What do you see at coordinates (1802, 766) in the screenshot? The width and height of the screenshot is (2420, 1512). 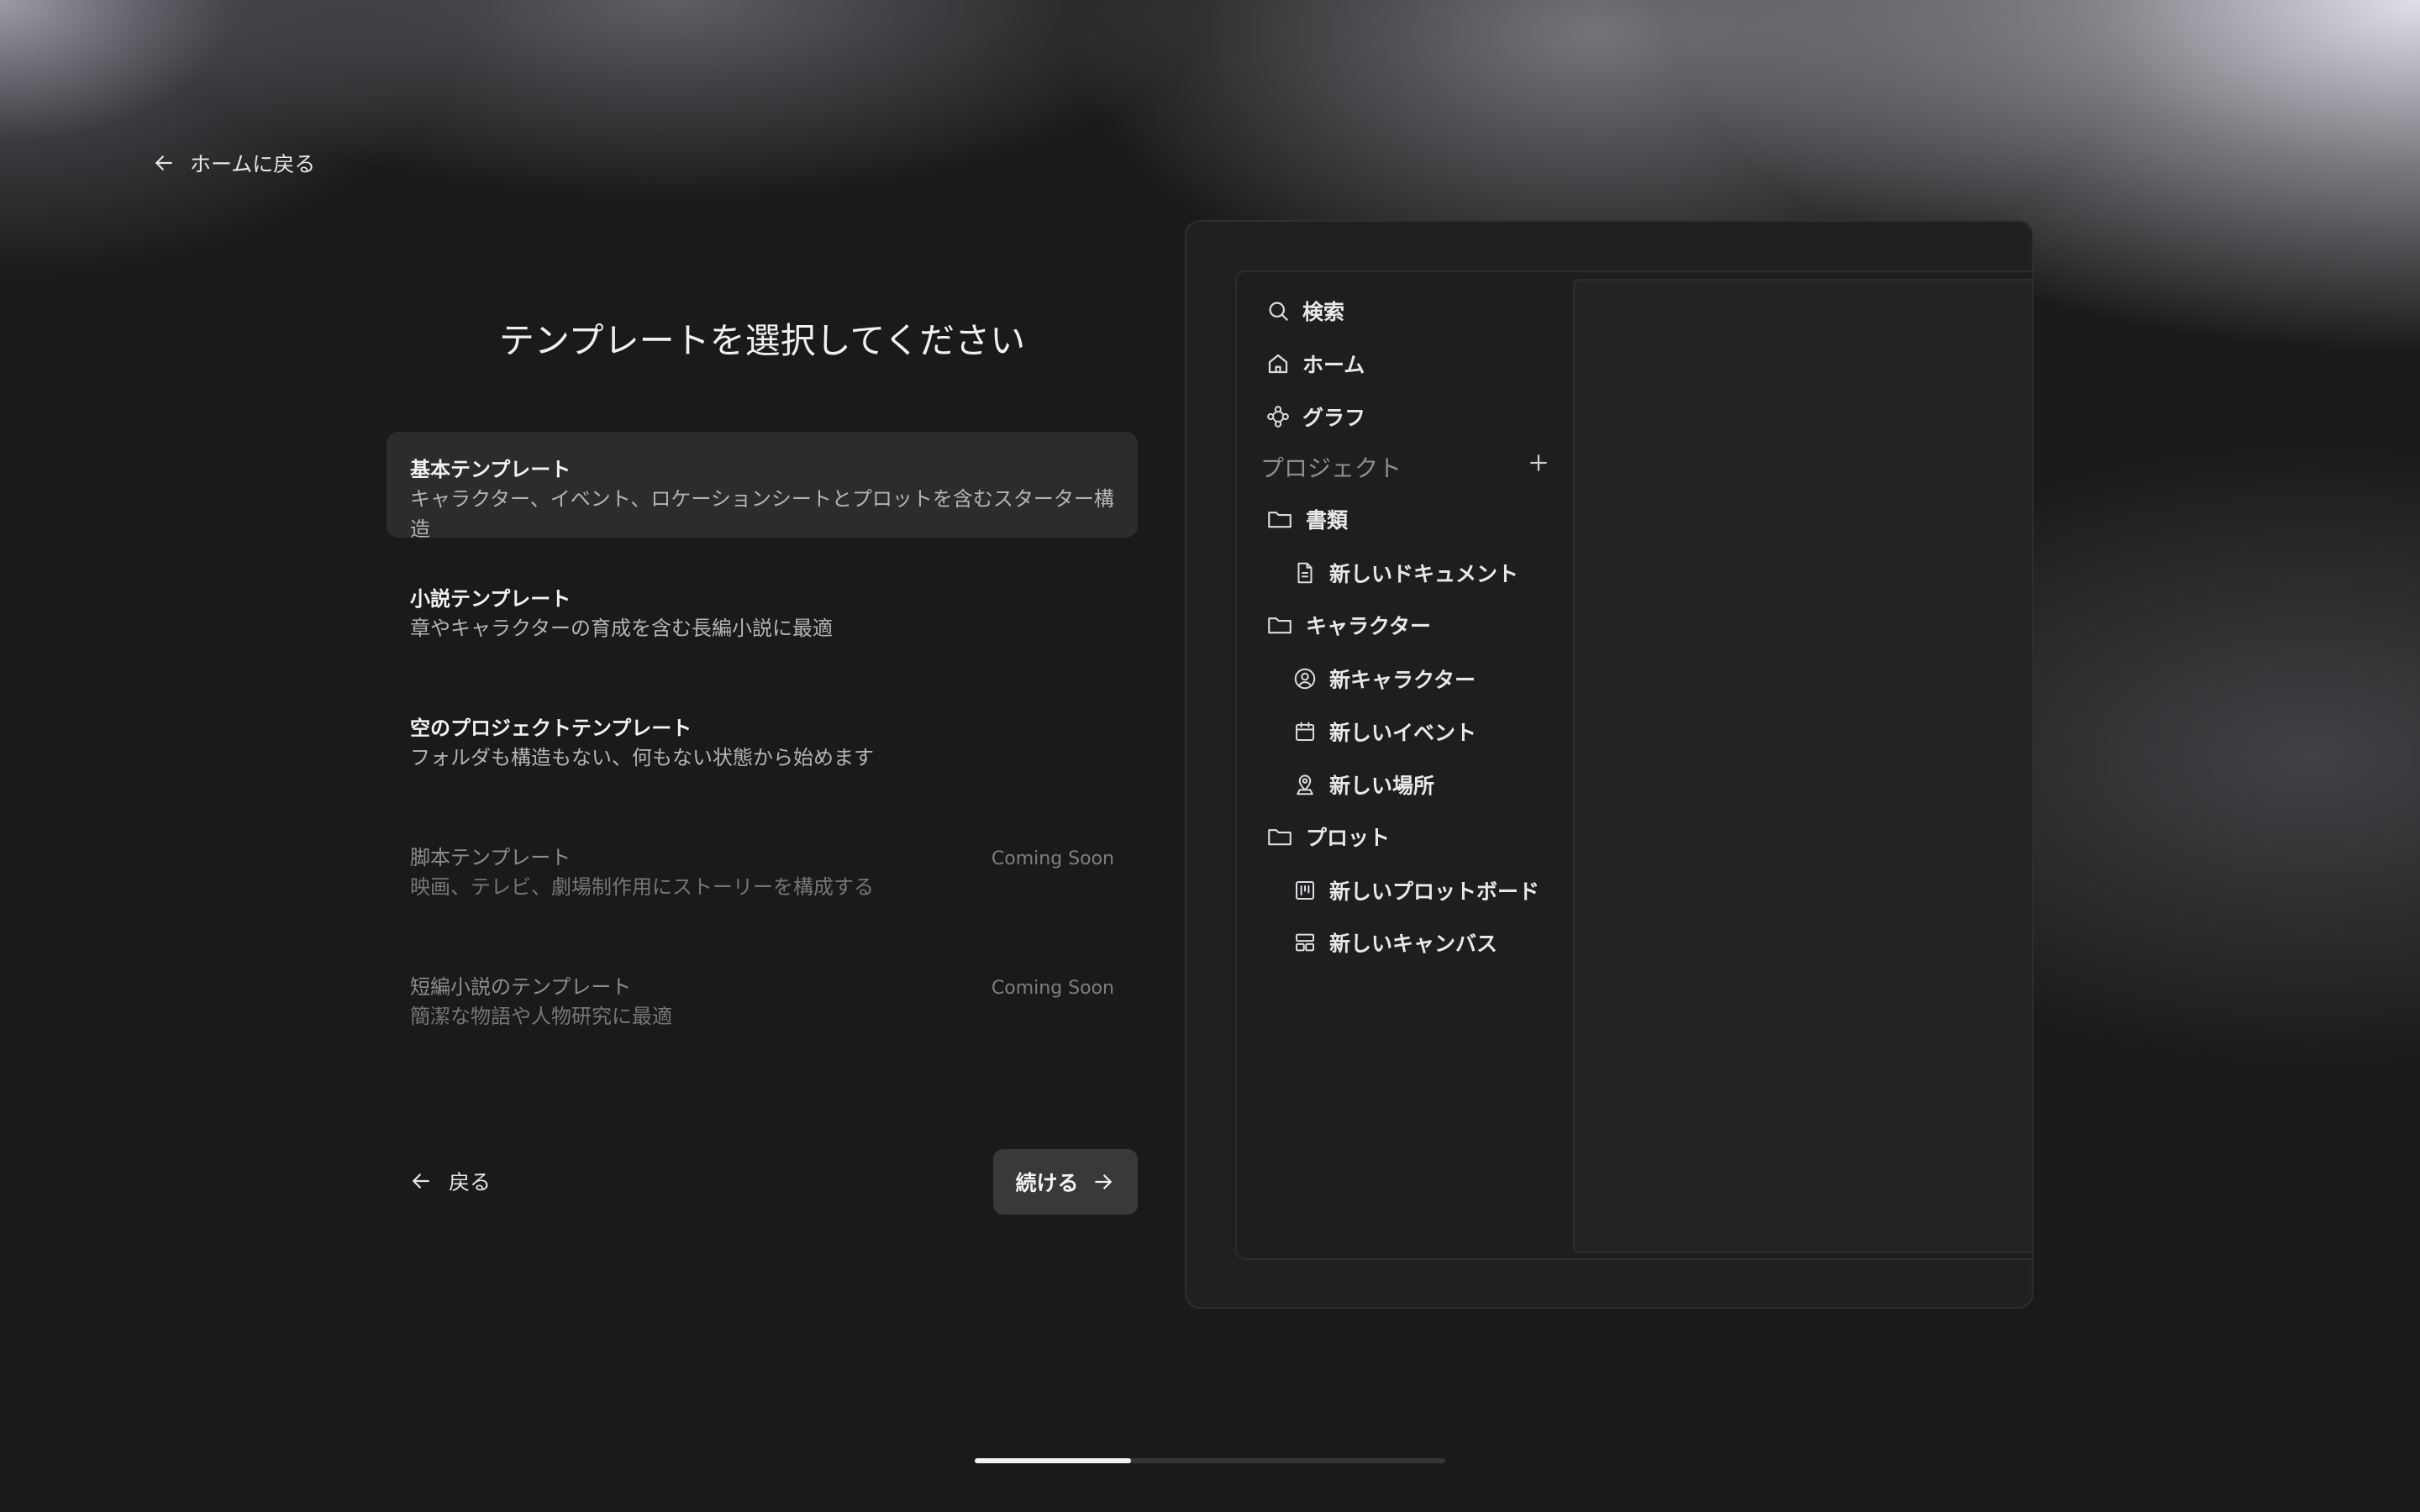 I see `preview-content-area` at bounding box center [1802, 766].